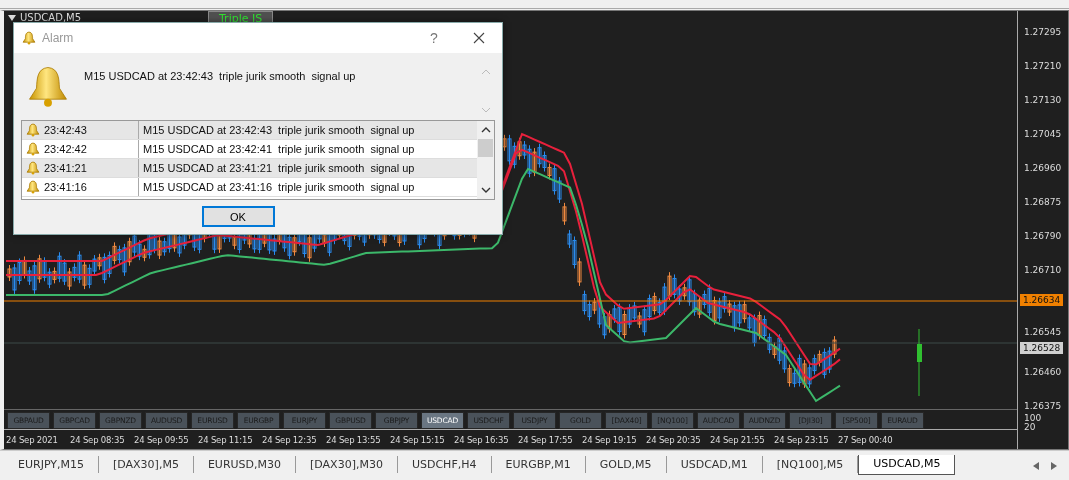 This screenshot has width=1069, height=480. I want to click on time-label: 27 Sep 00:40, so click(866, 439).